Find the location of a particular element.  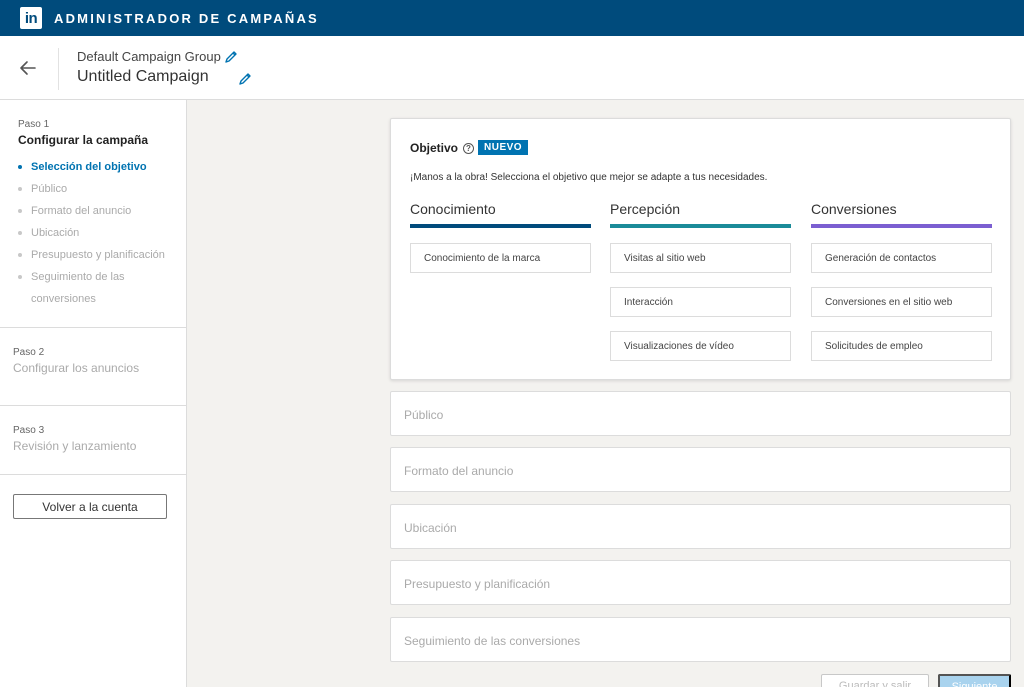

substep-budget: Presupuesto y planificación is located at coordinates (98, 255).